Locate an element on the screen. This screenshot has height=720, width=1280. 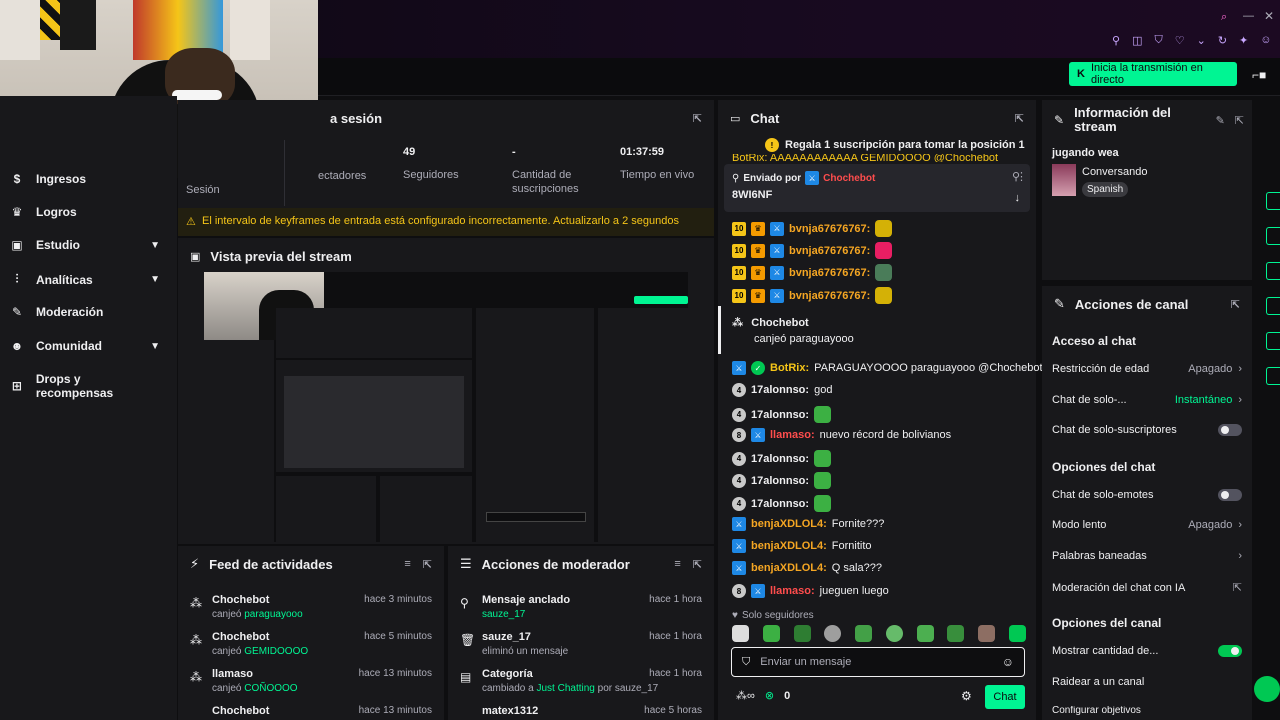
chat-text: PARAGUAYOOOO paraguayooo @Chochebot is located at coordinates (928, 368).